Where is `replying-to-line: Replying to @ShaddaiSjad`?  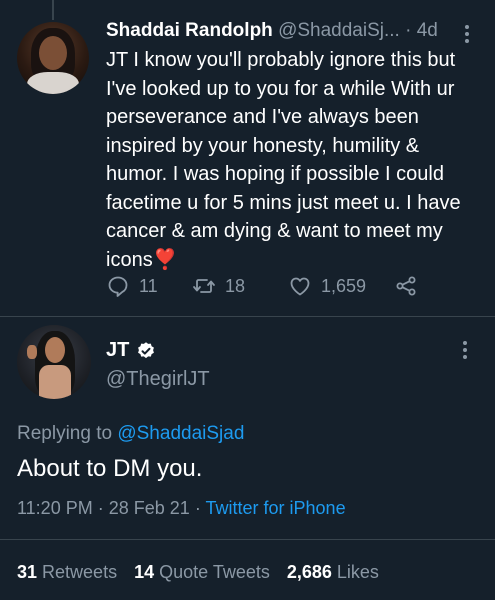
replying-to-line: Replying to @ShaddaiSjad is located at coordinates (130, 434).